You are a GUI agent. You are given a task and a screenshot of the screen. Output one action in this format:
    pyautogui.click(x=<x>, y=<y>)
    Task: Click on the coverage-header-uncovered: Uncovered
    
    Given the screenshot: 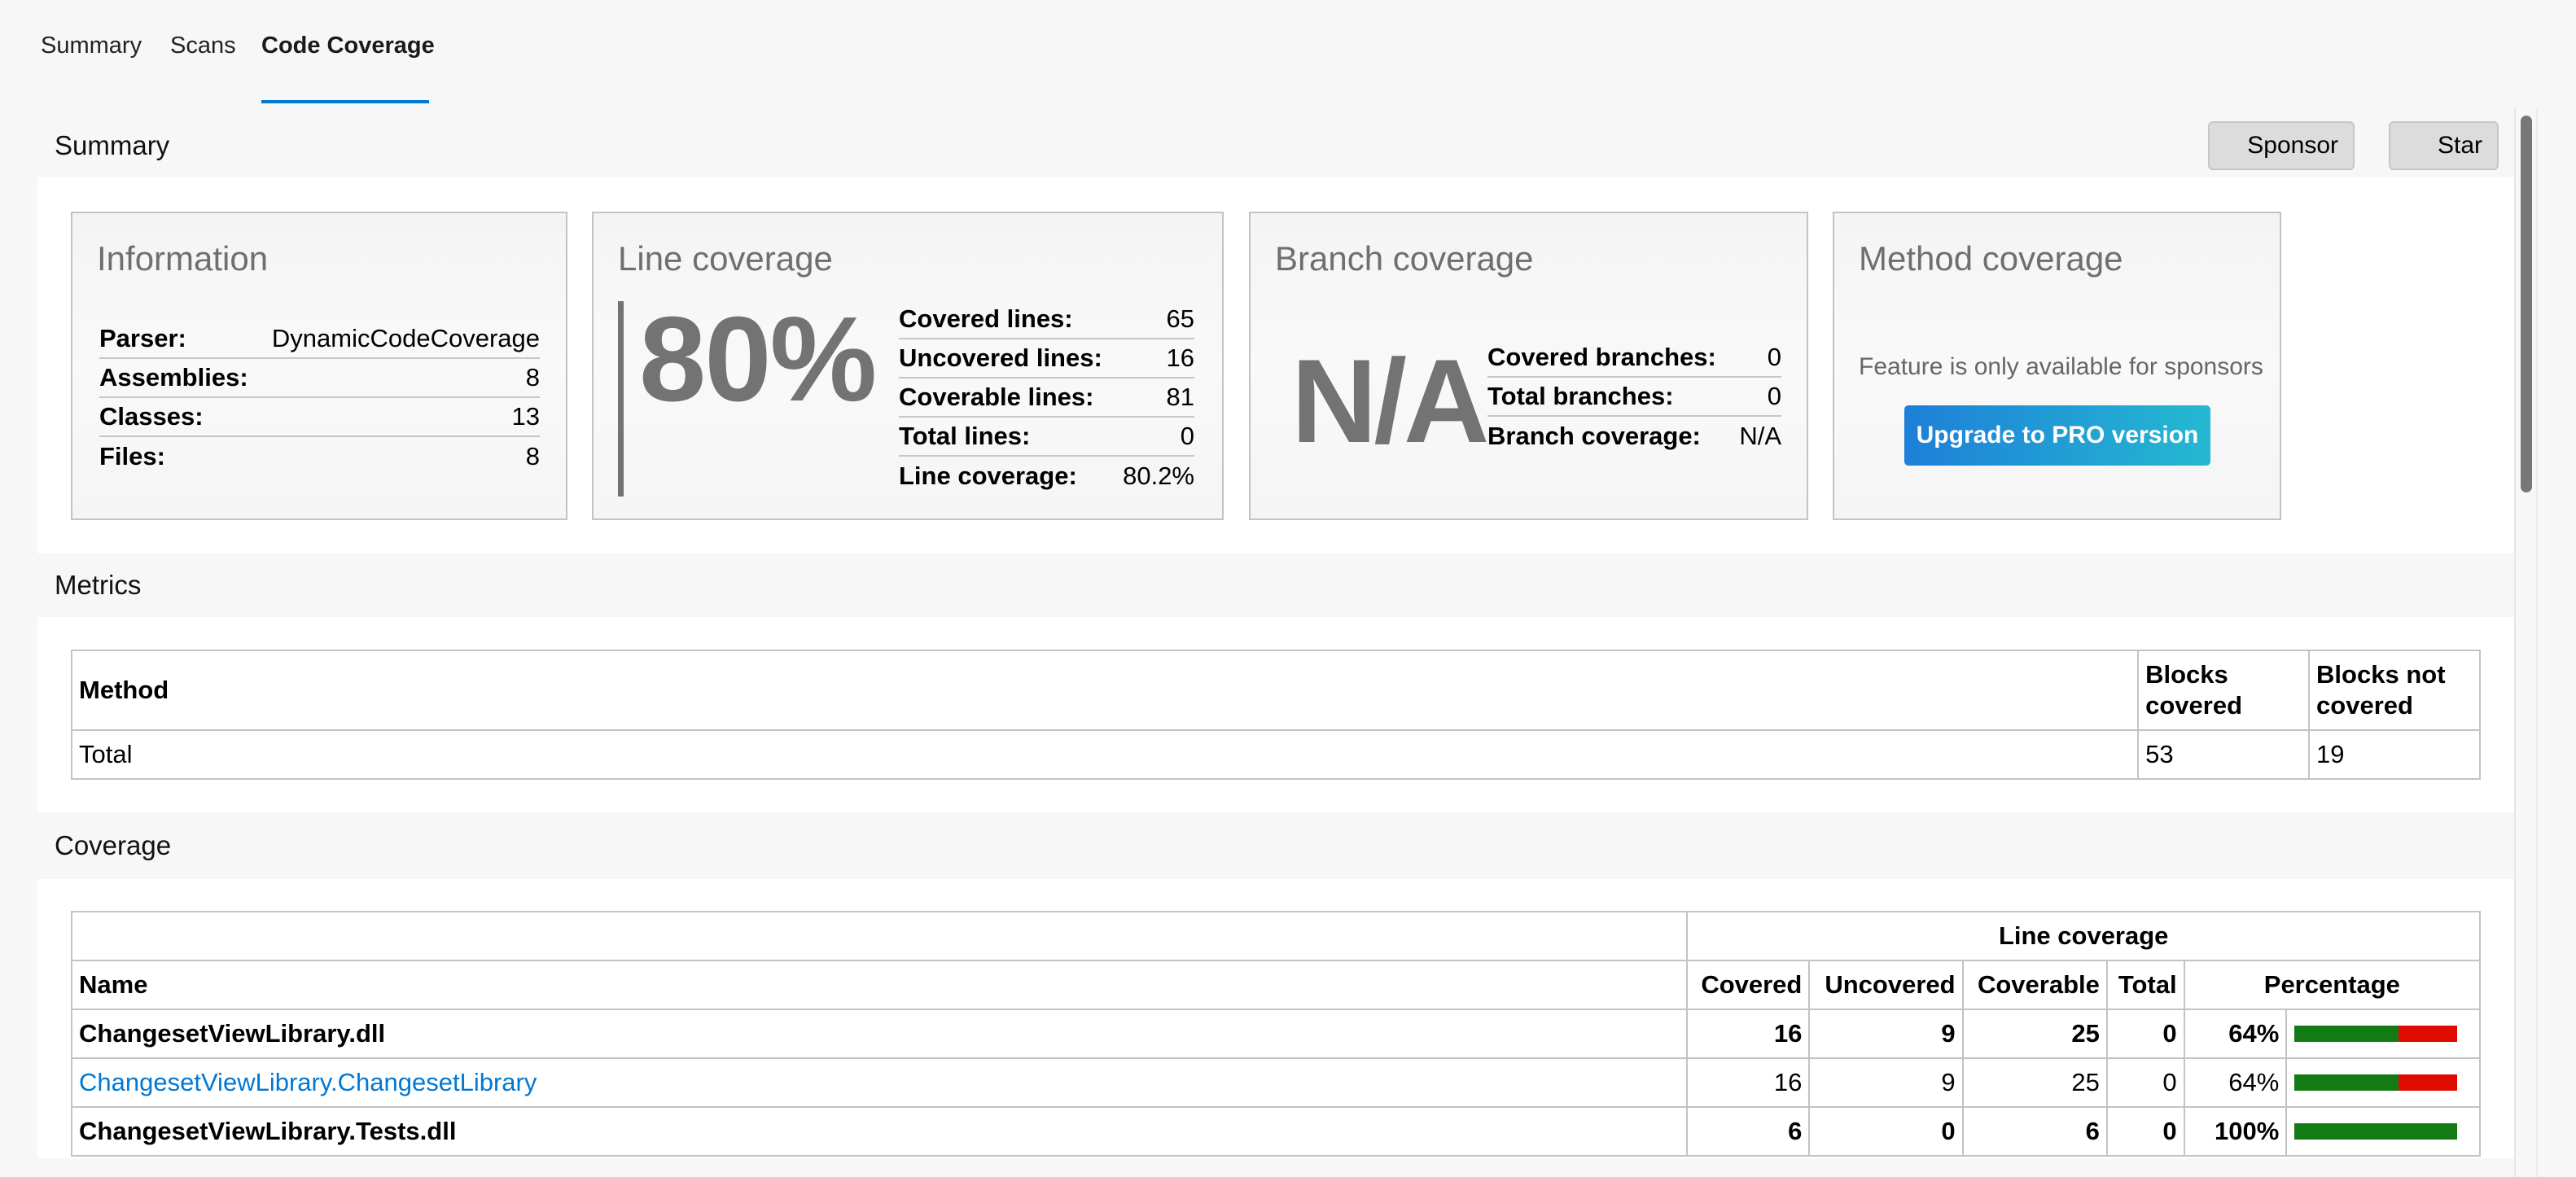 What is the action you would take?
    pyautogui.click(x=1886, y=985)
    